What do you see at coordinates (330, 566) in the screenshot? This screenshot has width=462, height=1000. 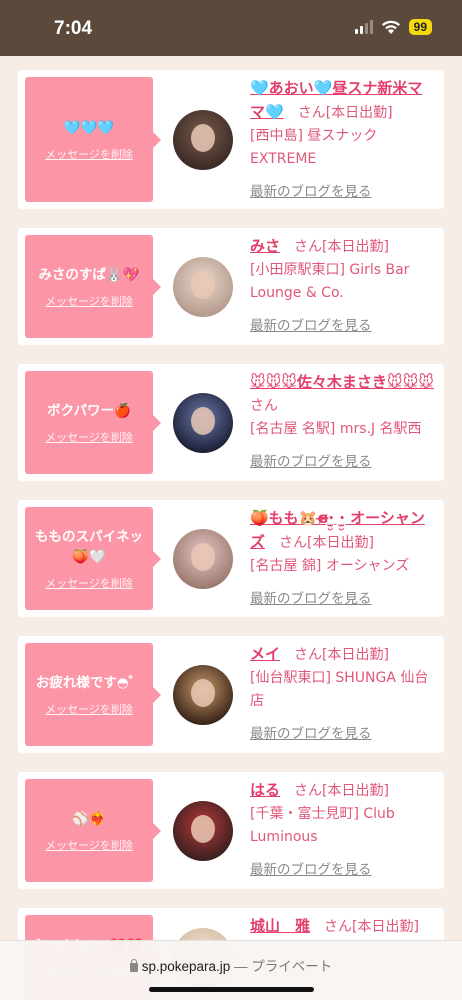 I see `shop-name: [名古屋 錦] オーシャンズ` at bounding box center [330, 566].